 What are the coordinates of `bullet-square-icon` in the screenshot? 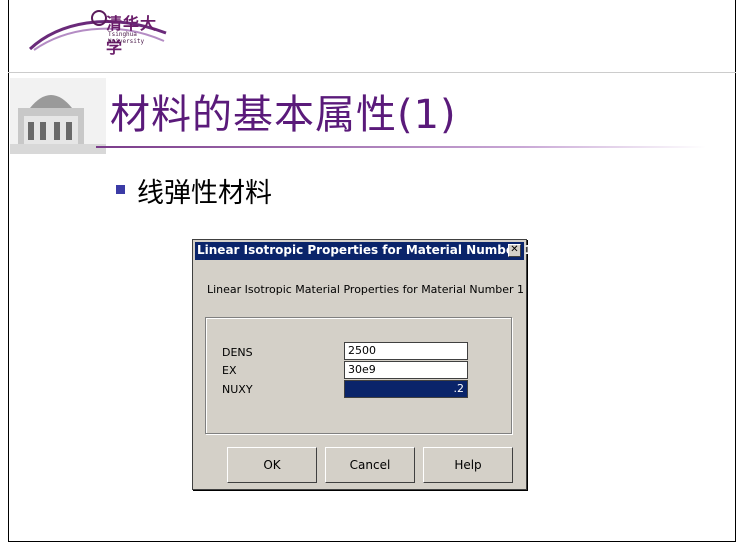 It's located at (120, 189).